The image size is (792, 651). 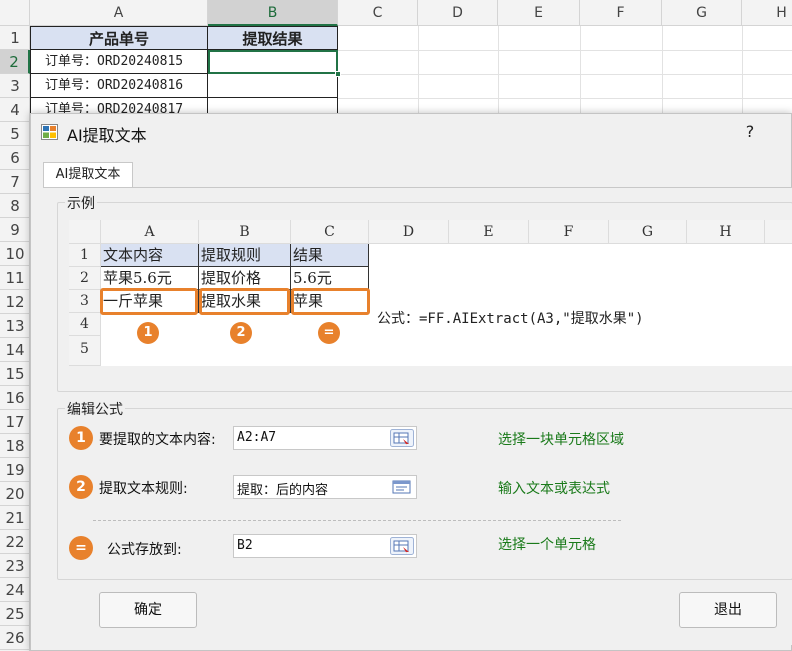 What do you see at coordinates (338, 74) in the screenshot?
I see `fill-handle` at bounding box center [338, 74].